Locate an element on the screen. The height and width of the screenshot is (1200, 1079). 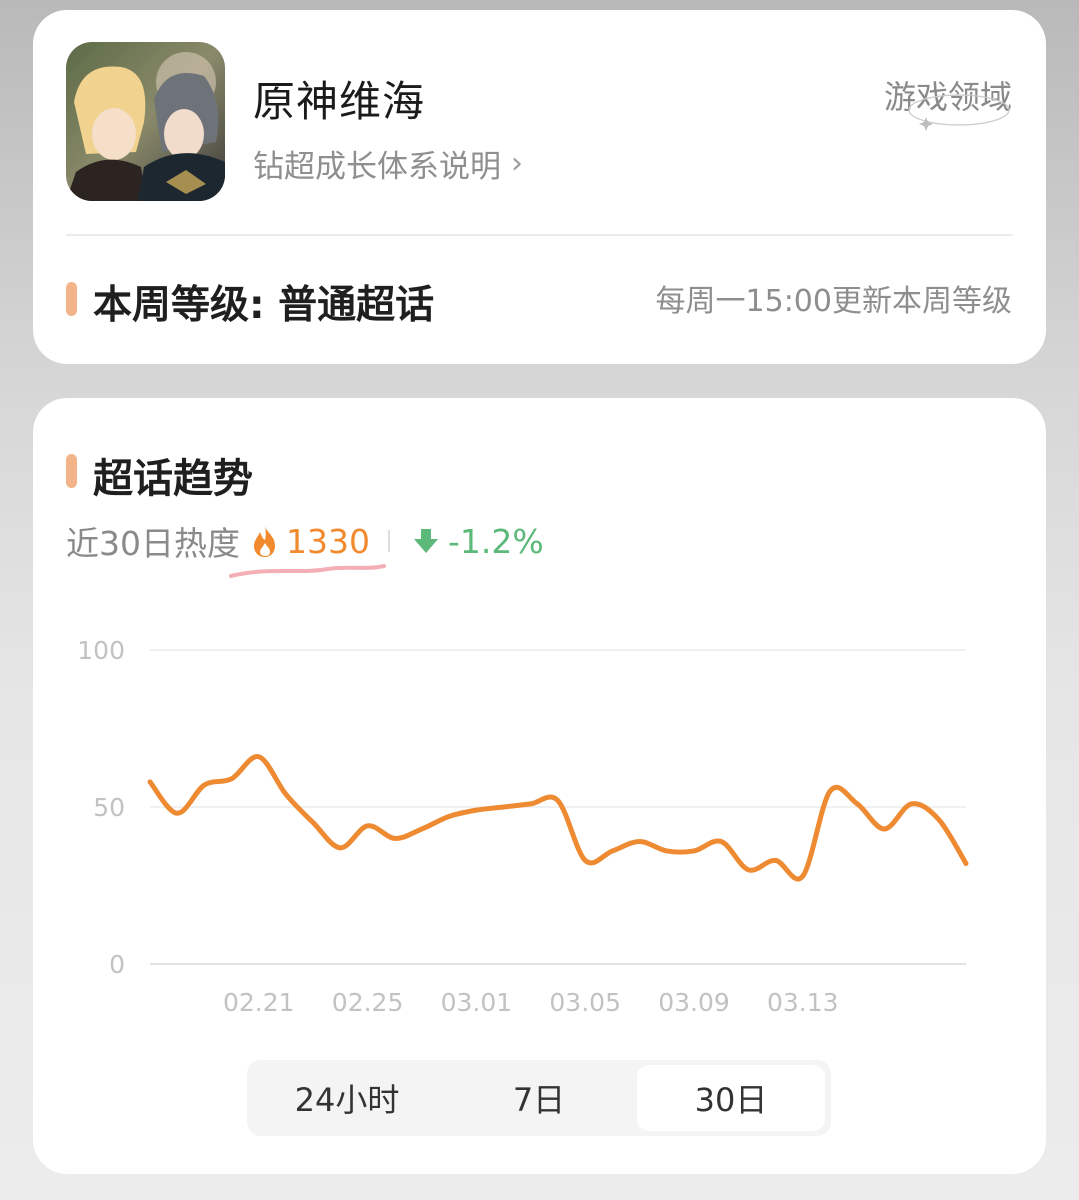
x-tick-label: 02.21 is located at coordinates (259, 1002).